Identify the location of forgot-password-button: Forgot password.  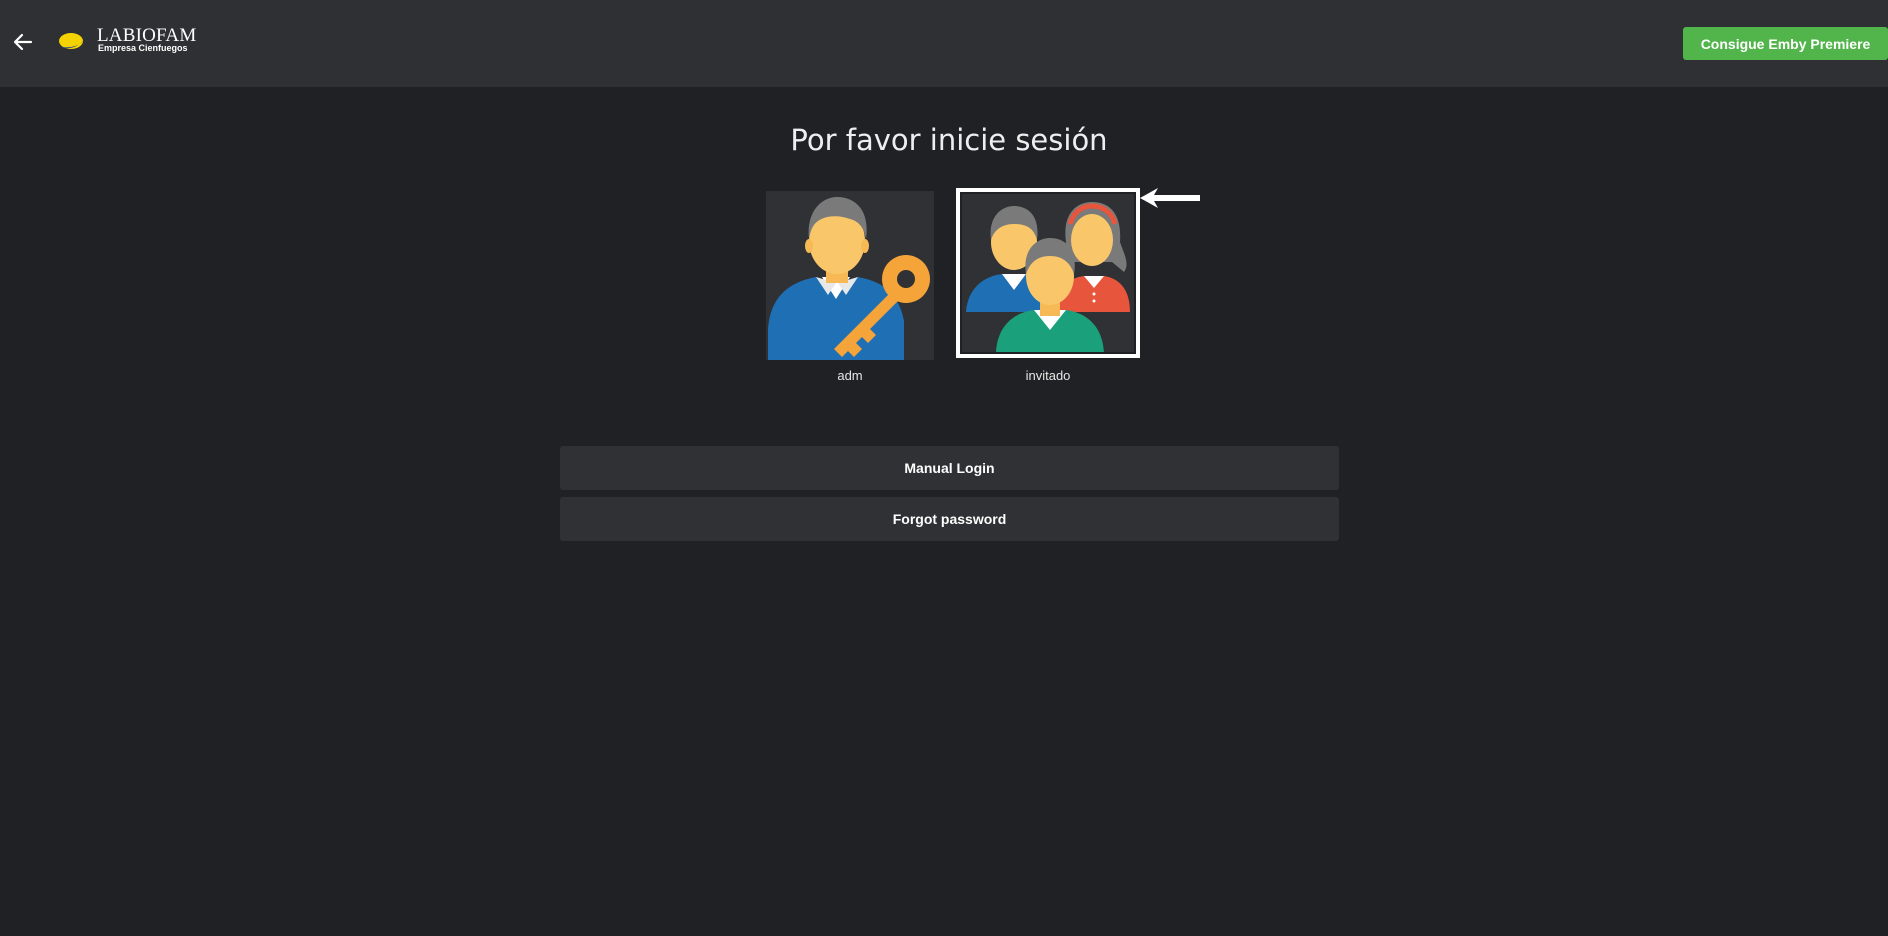
(949, 519).